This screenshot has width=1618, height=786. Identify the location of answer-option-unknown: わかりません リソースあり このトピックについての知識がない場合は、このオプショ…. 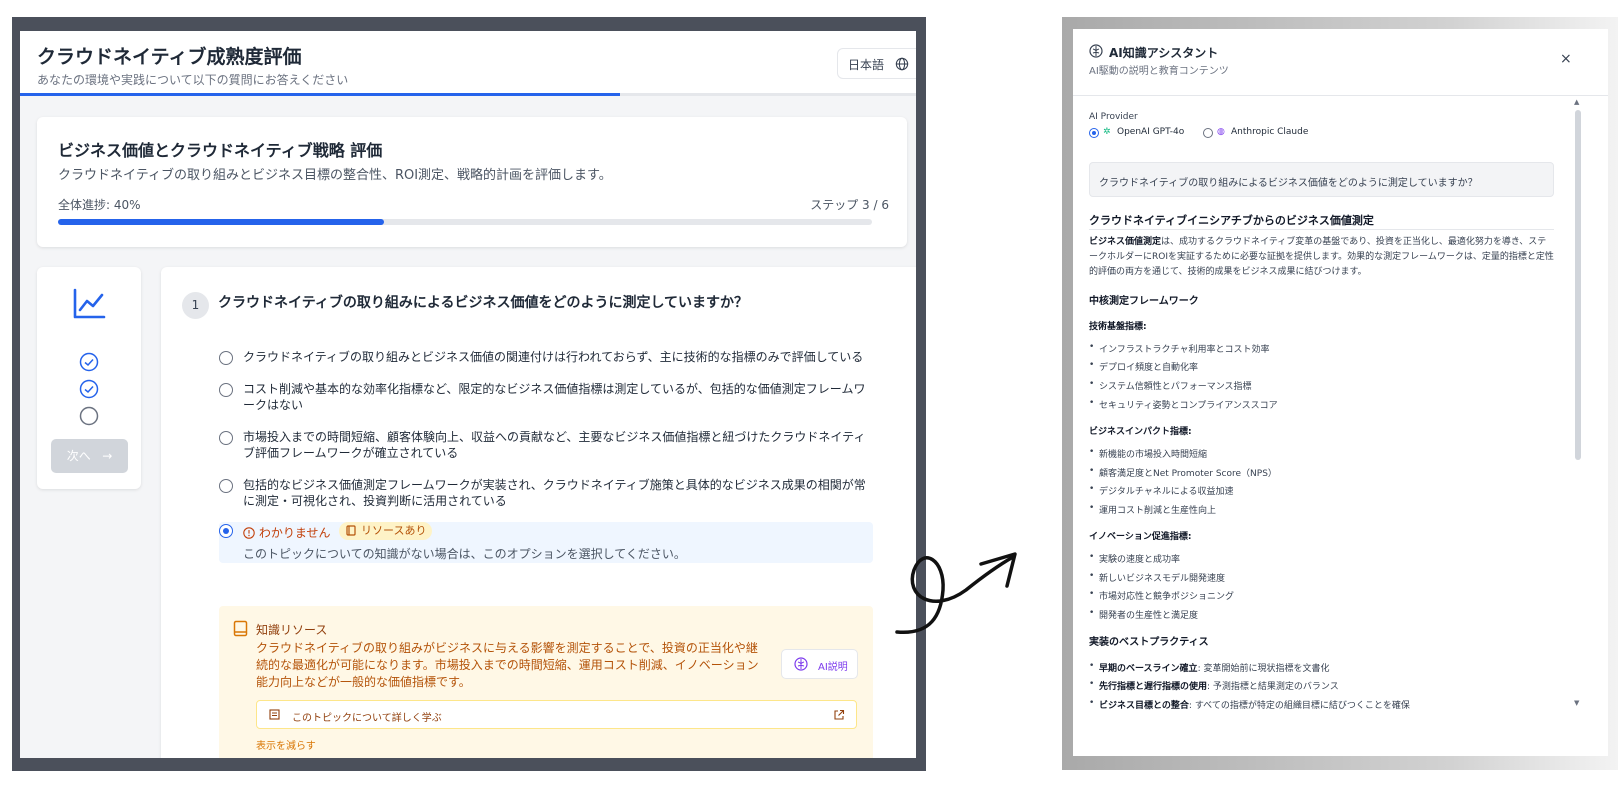
(546, 542).